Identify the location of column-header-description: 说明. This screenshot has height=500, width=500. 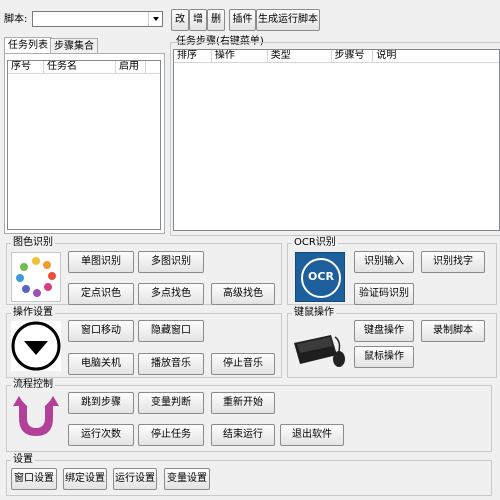
(436, 56).